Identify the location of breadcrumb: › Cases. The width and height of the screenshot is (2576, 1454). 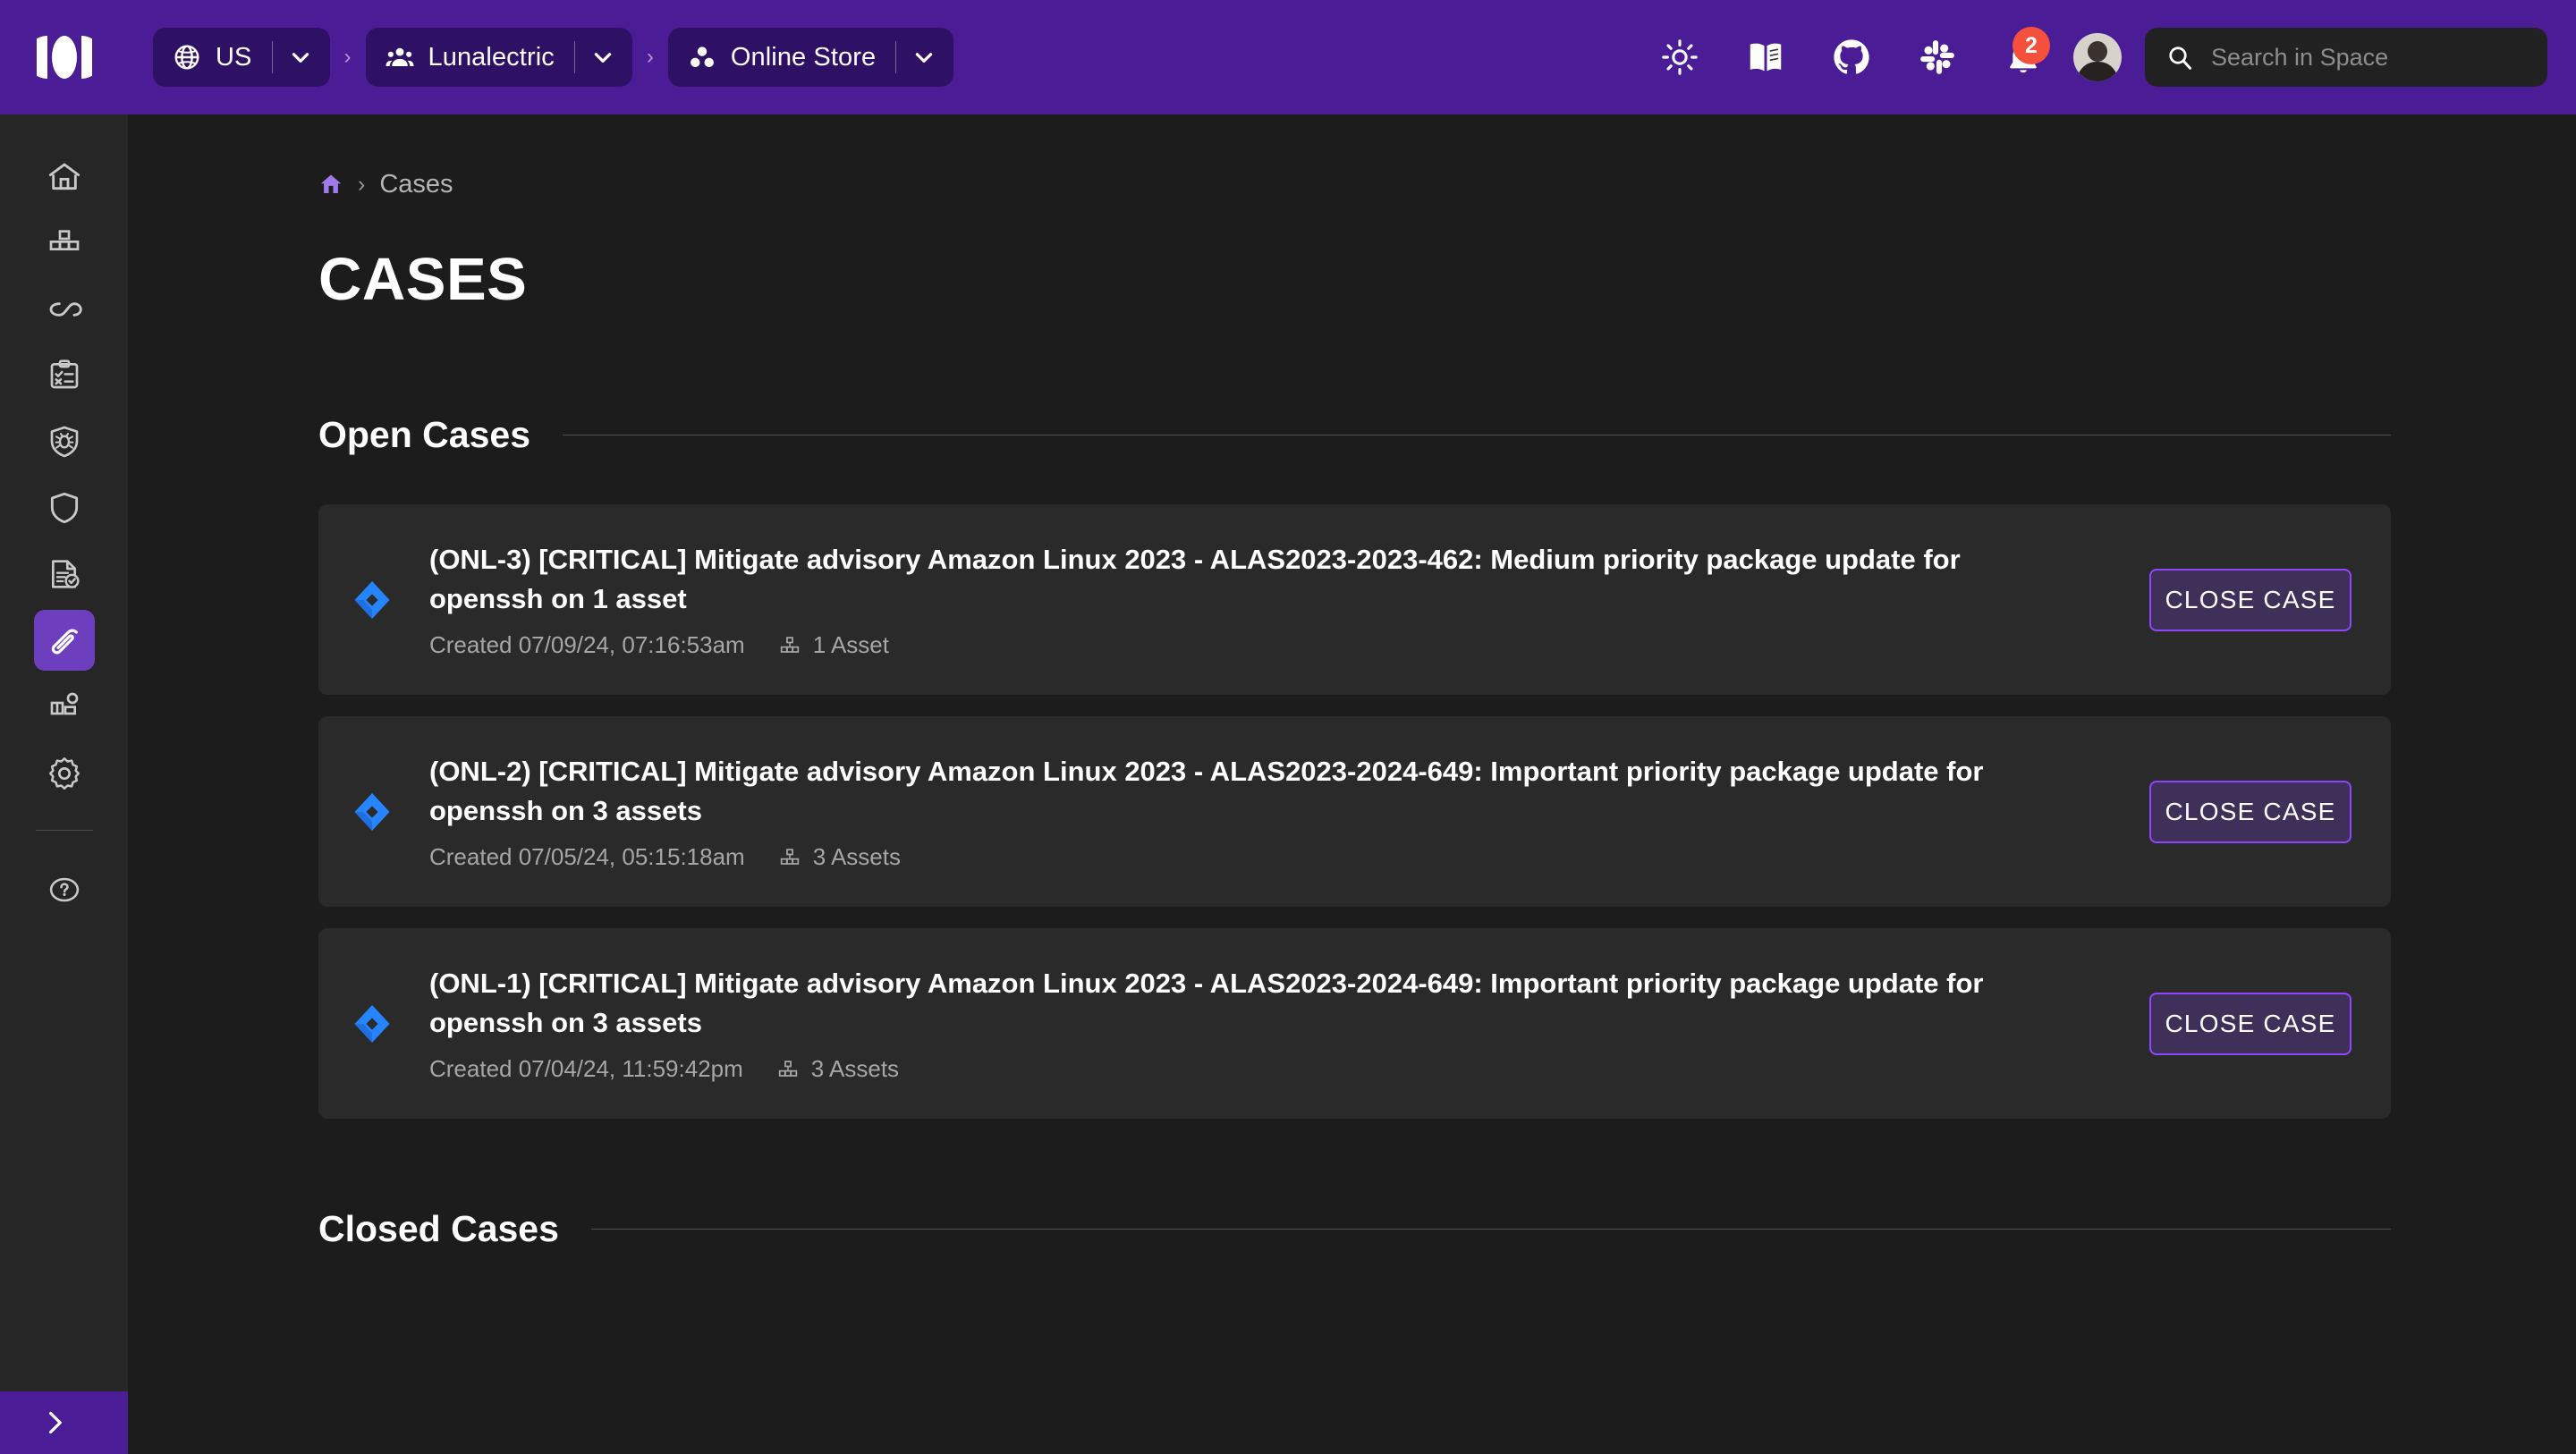
(1447, 184).